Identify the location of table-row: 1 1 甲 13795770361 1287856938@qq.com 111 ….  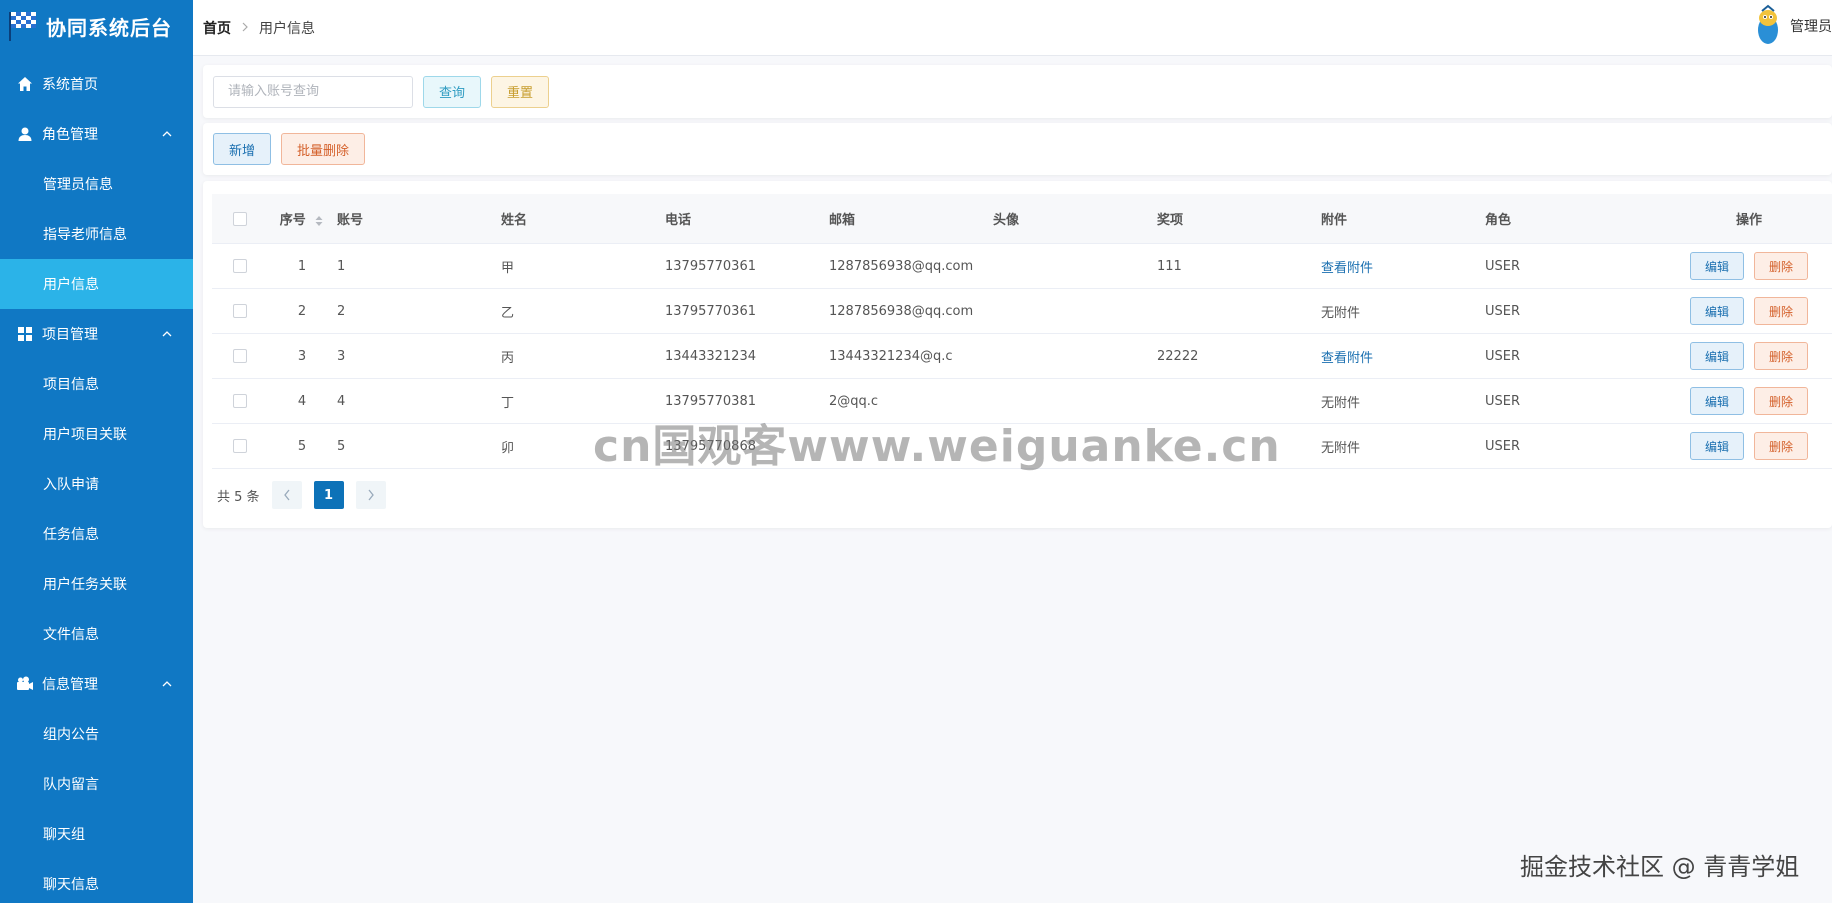
(1022, 266).